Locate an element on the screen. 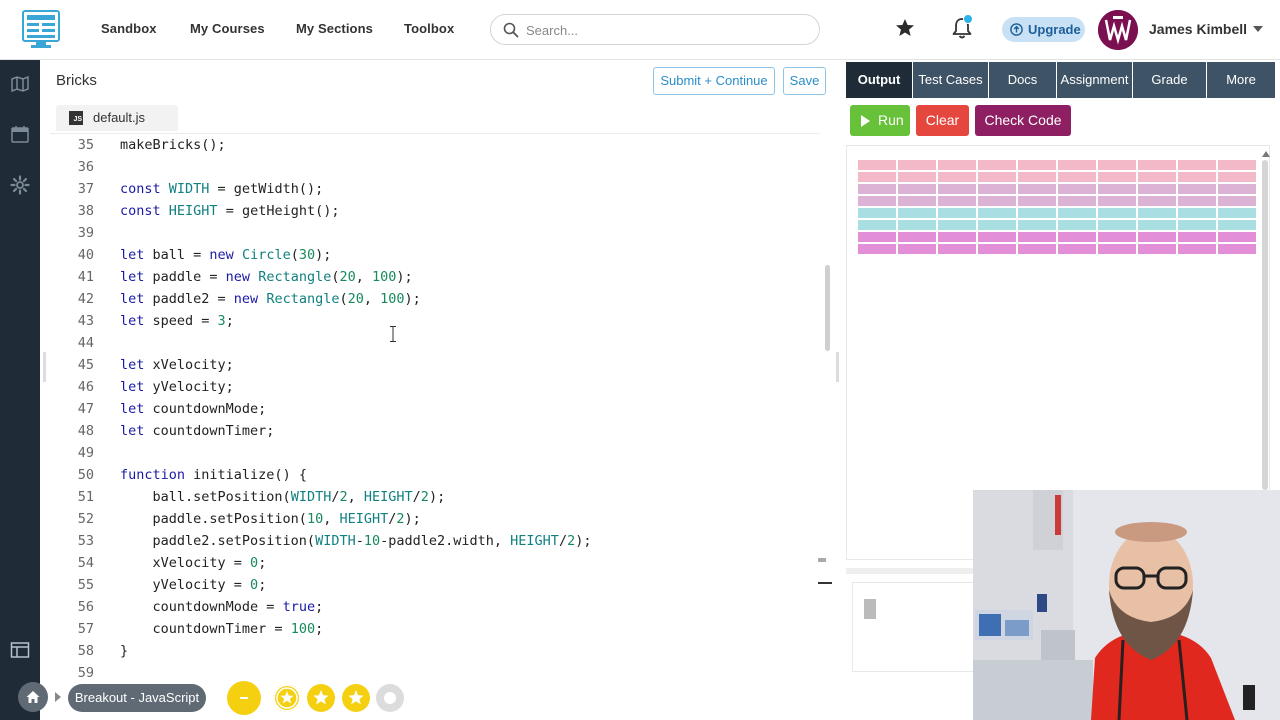 This screenshot has height=720, width=1280. code-text: let speed = 3; is located at coordinates (177, 321).